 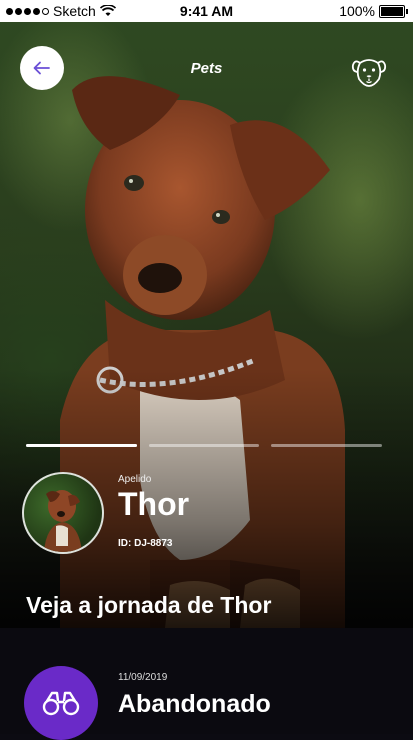 I want to click on pet-avatar, so click(x=63, y=513).